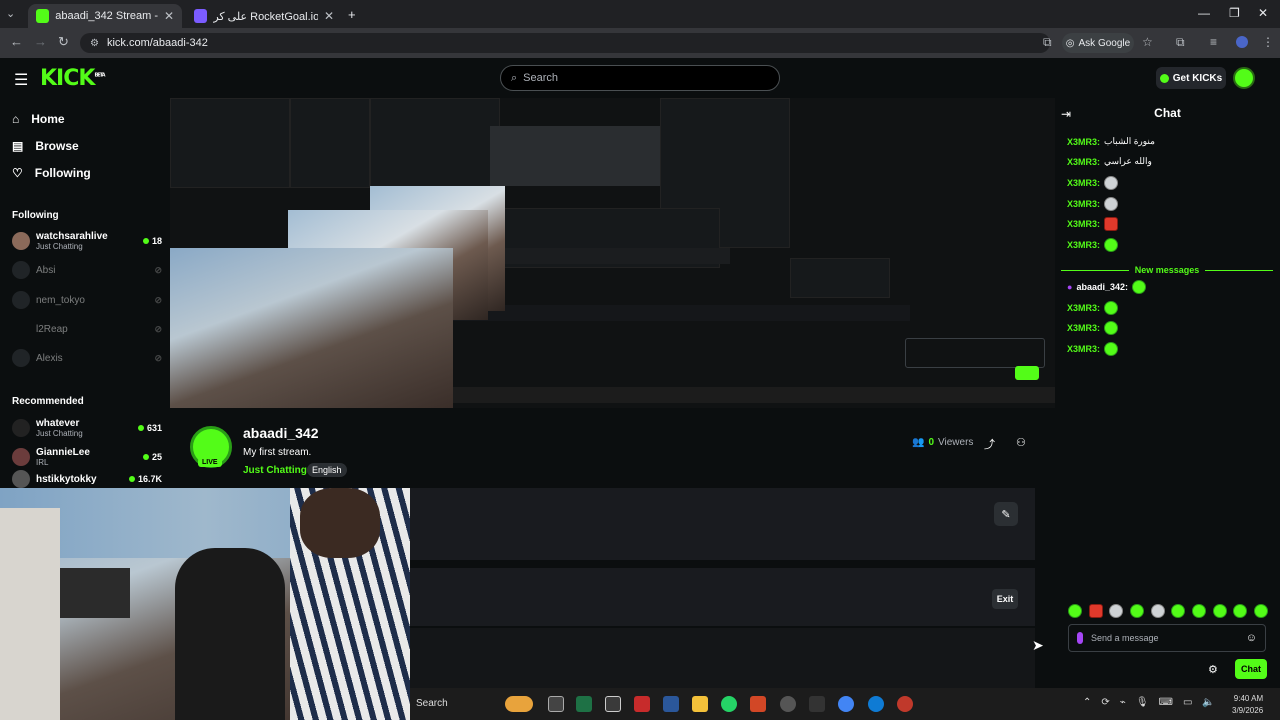 Image resolution: width=1280 pixels, height=720 pixels. Describe the element at coordinates (63, 42) in the screenshot. I see `reload-icon: ↻` at that location.